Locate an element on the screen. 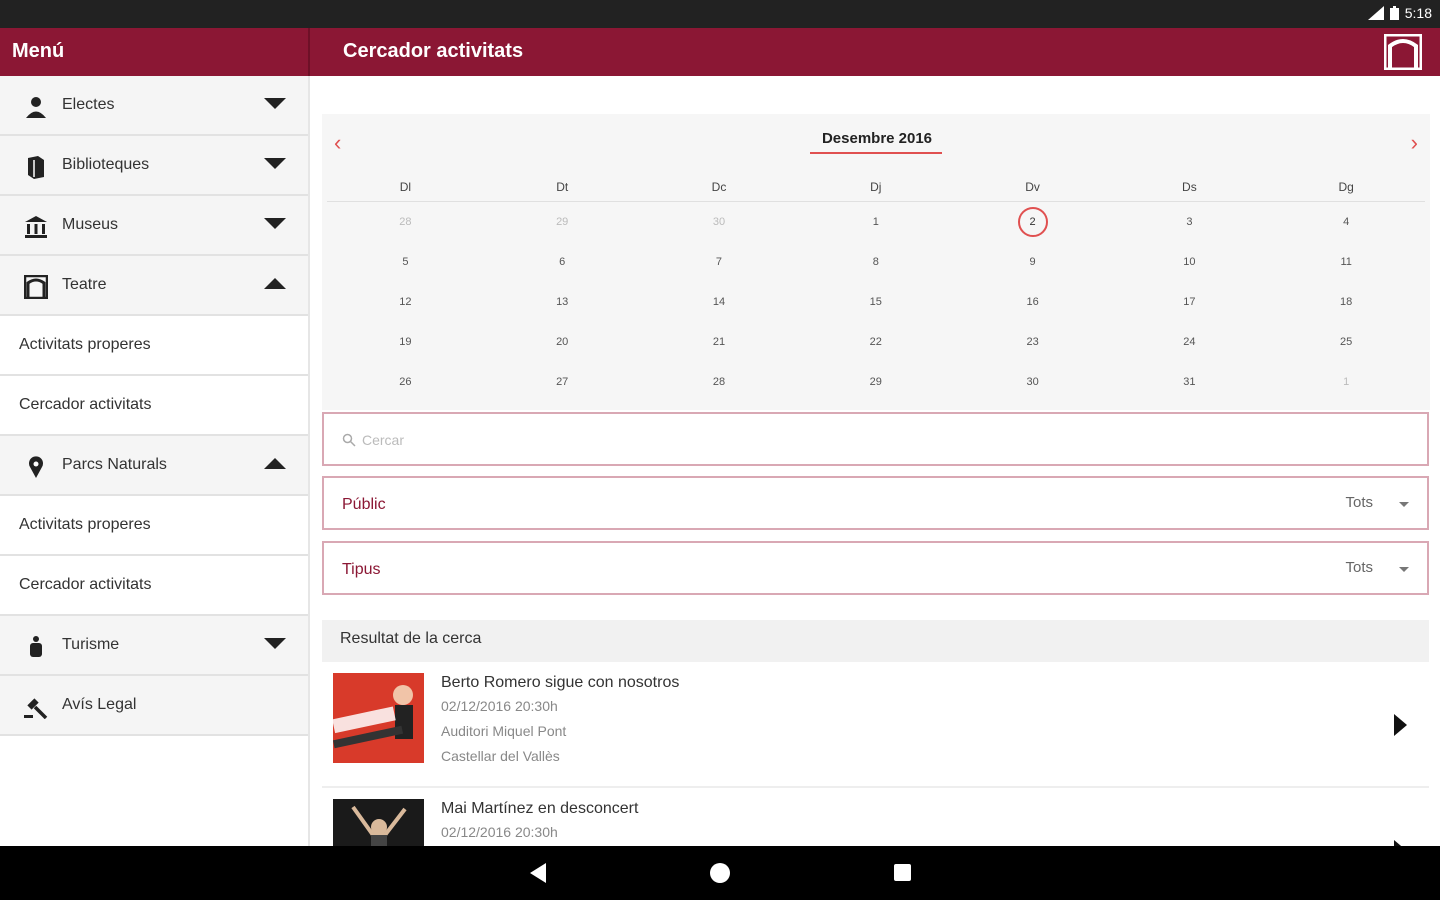 This screenshot has width=1440, height=900. calendar-day: 11 is located at coordinates (1346, 262).